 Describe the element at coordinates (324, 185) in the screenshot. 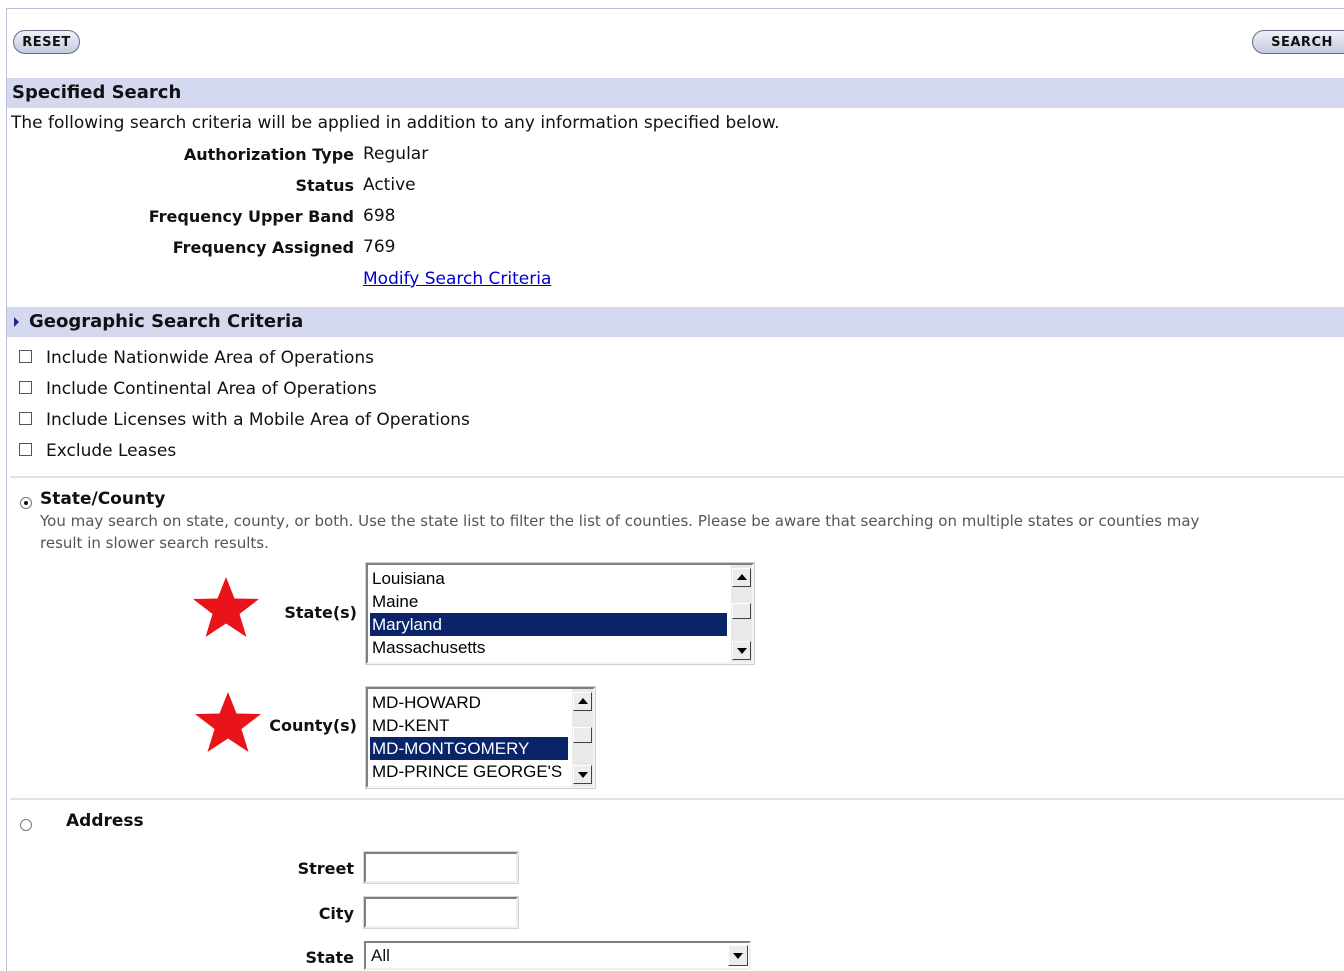

I see `status-label: Status` at that location.